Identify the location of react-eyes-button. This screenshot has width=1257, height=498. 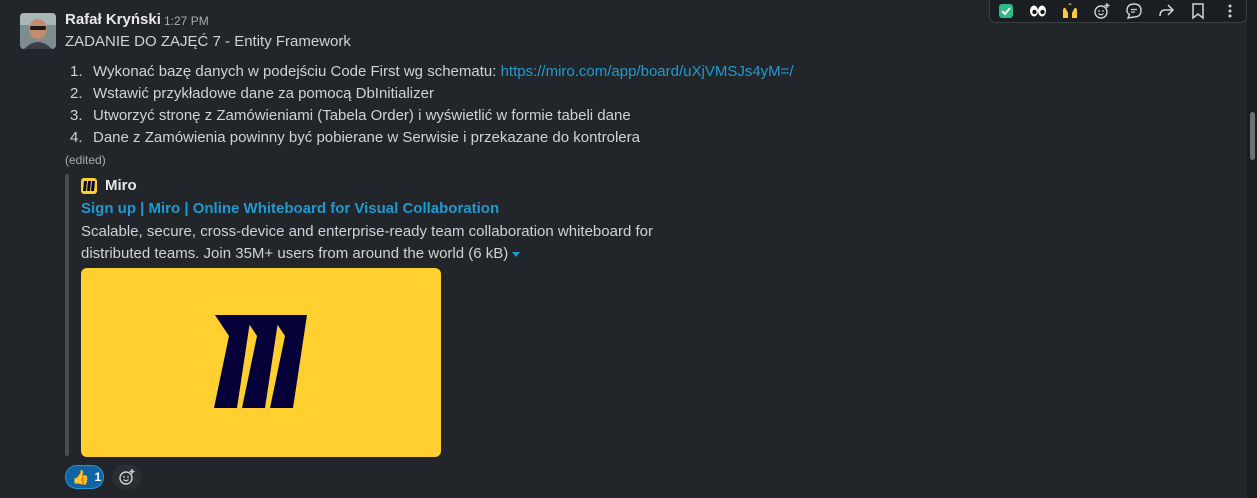
(1038, 11).